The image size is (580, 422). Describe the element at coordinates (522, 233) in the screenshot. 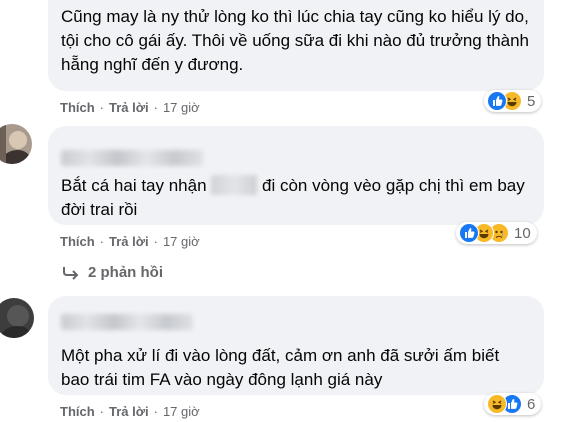

I see `reaction-count: 10` at that location.